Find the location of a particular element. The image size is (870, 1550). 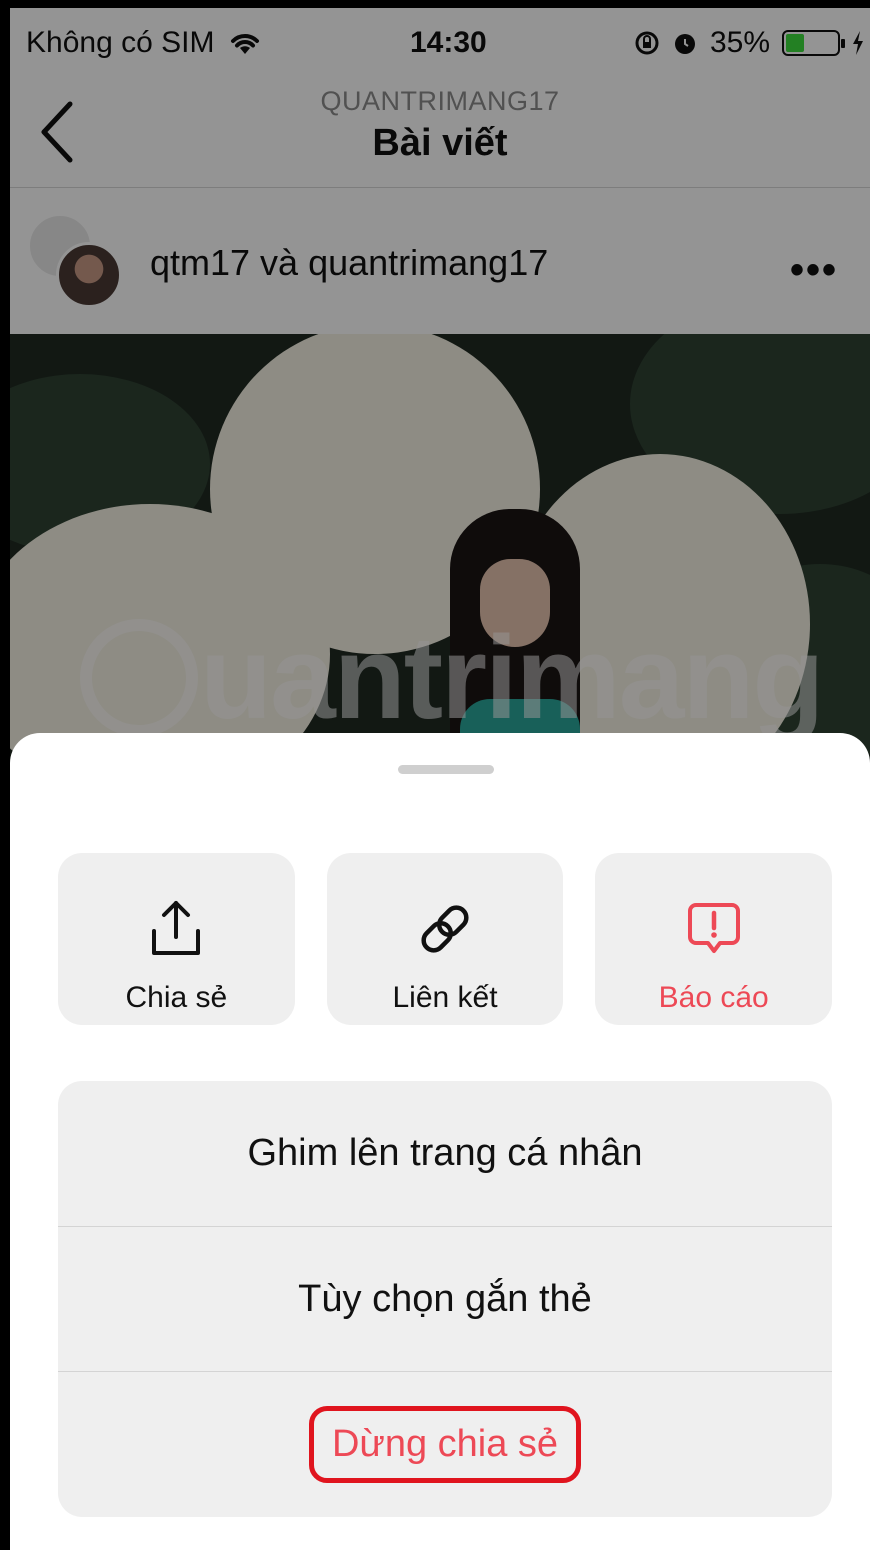

tag-options-option: Tùy chọn gắn thẻ is located at coordinates (445, 1298).